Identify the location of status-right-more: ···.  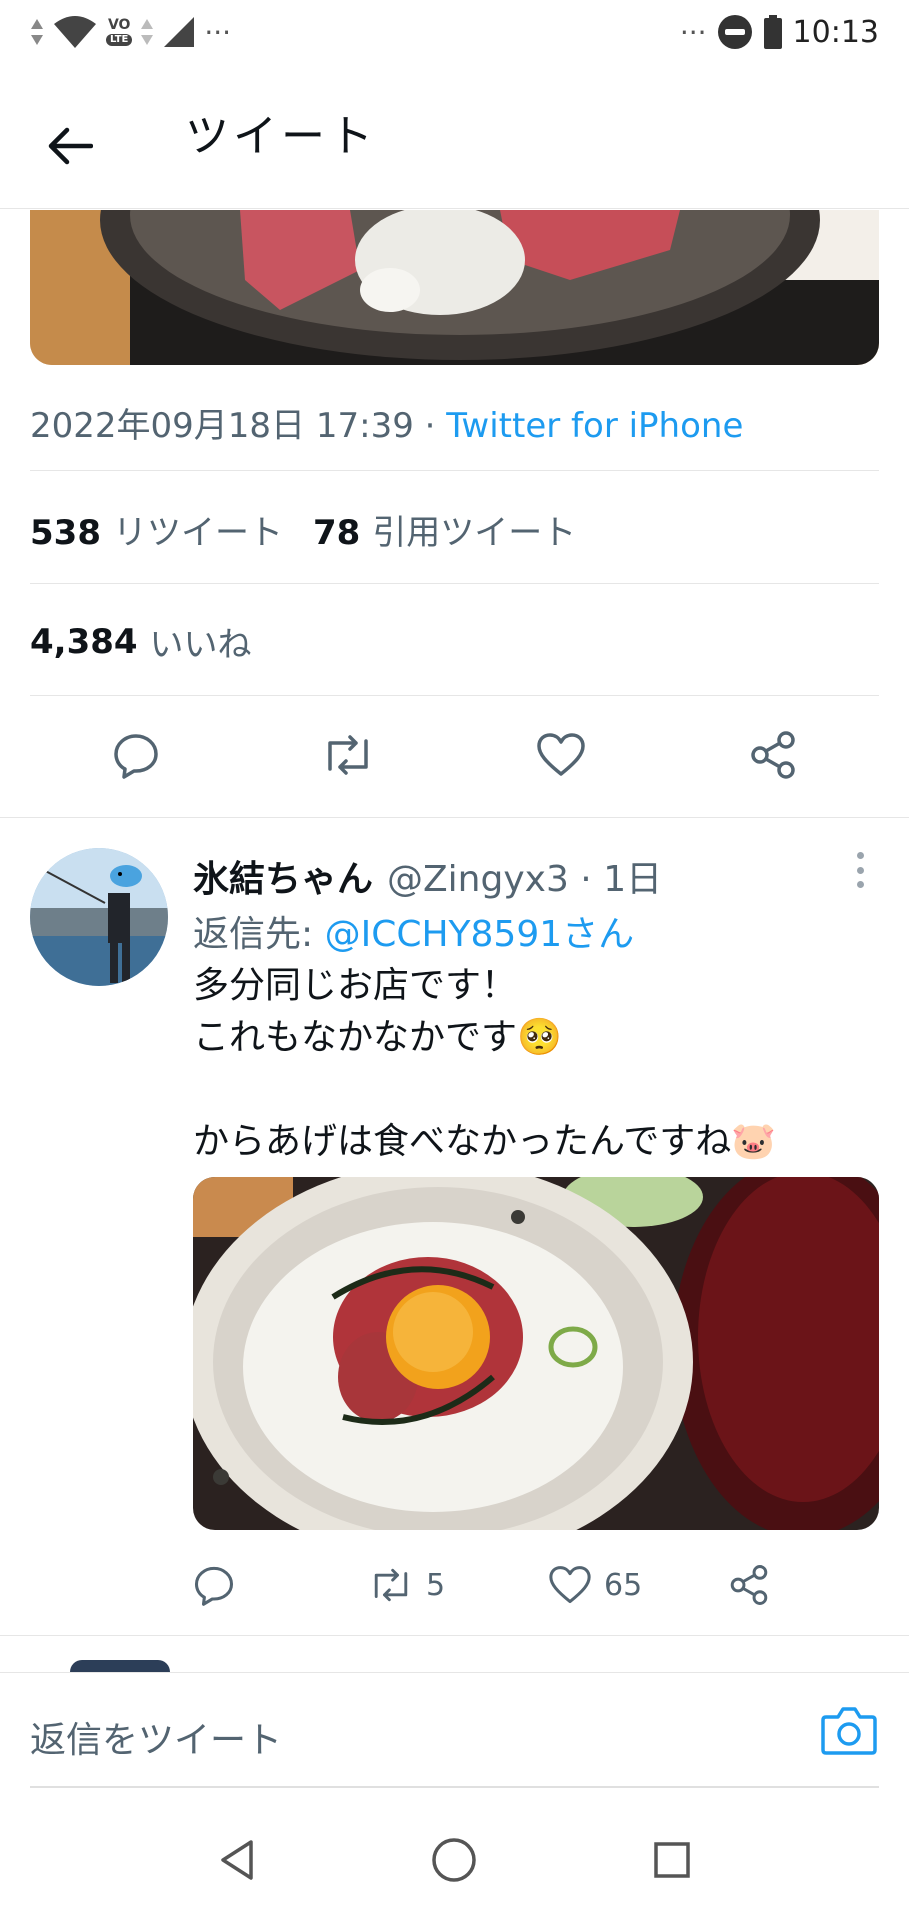
(693, 32).